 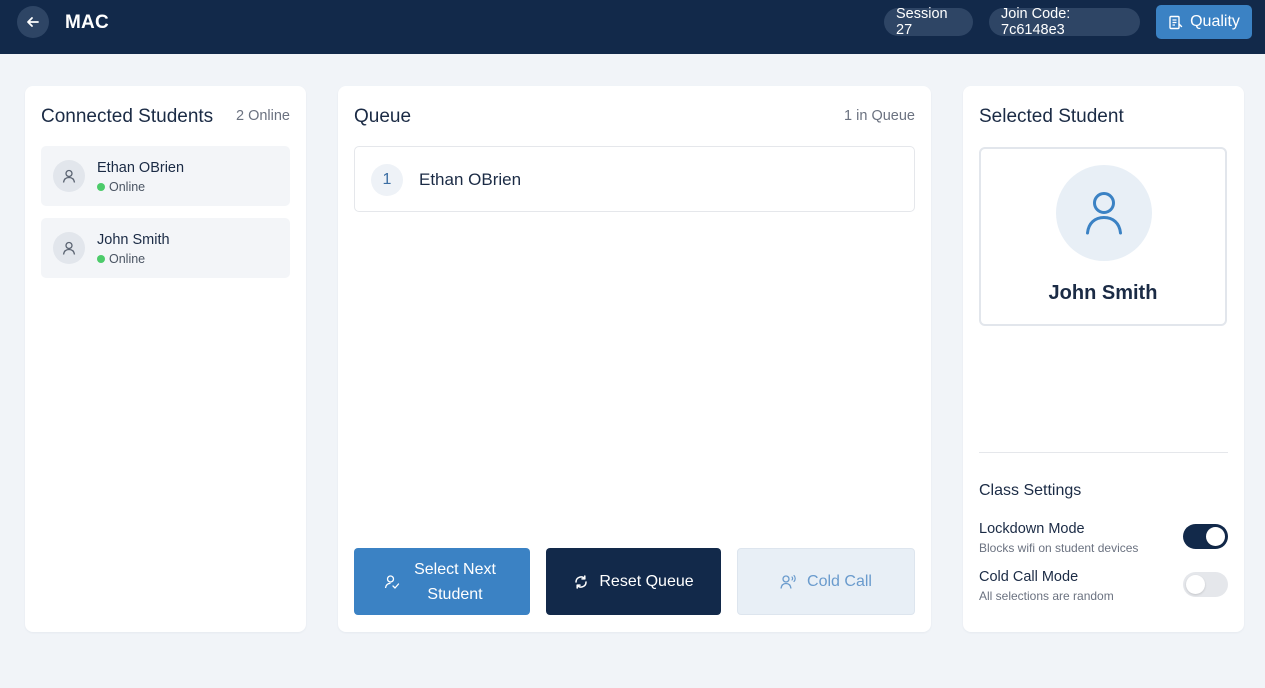 What do you see at coordinates (455, 582) in the screenshot?
I see `select-next-label: Select Next Student` at bounding box center [455, 582].